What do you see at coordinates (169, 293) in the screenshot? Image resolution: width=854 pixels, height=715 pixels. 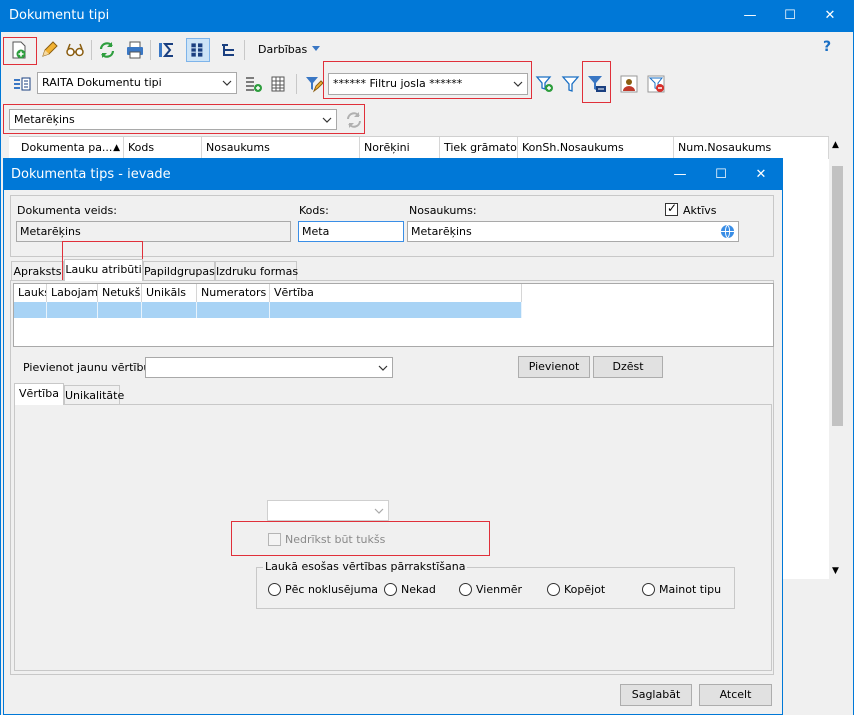 I see `attr-col-unikals: Unikāls` at bounding box center [169, 293].